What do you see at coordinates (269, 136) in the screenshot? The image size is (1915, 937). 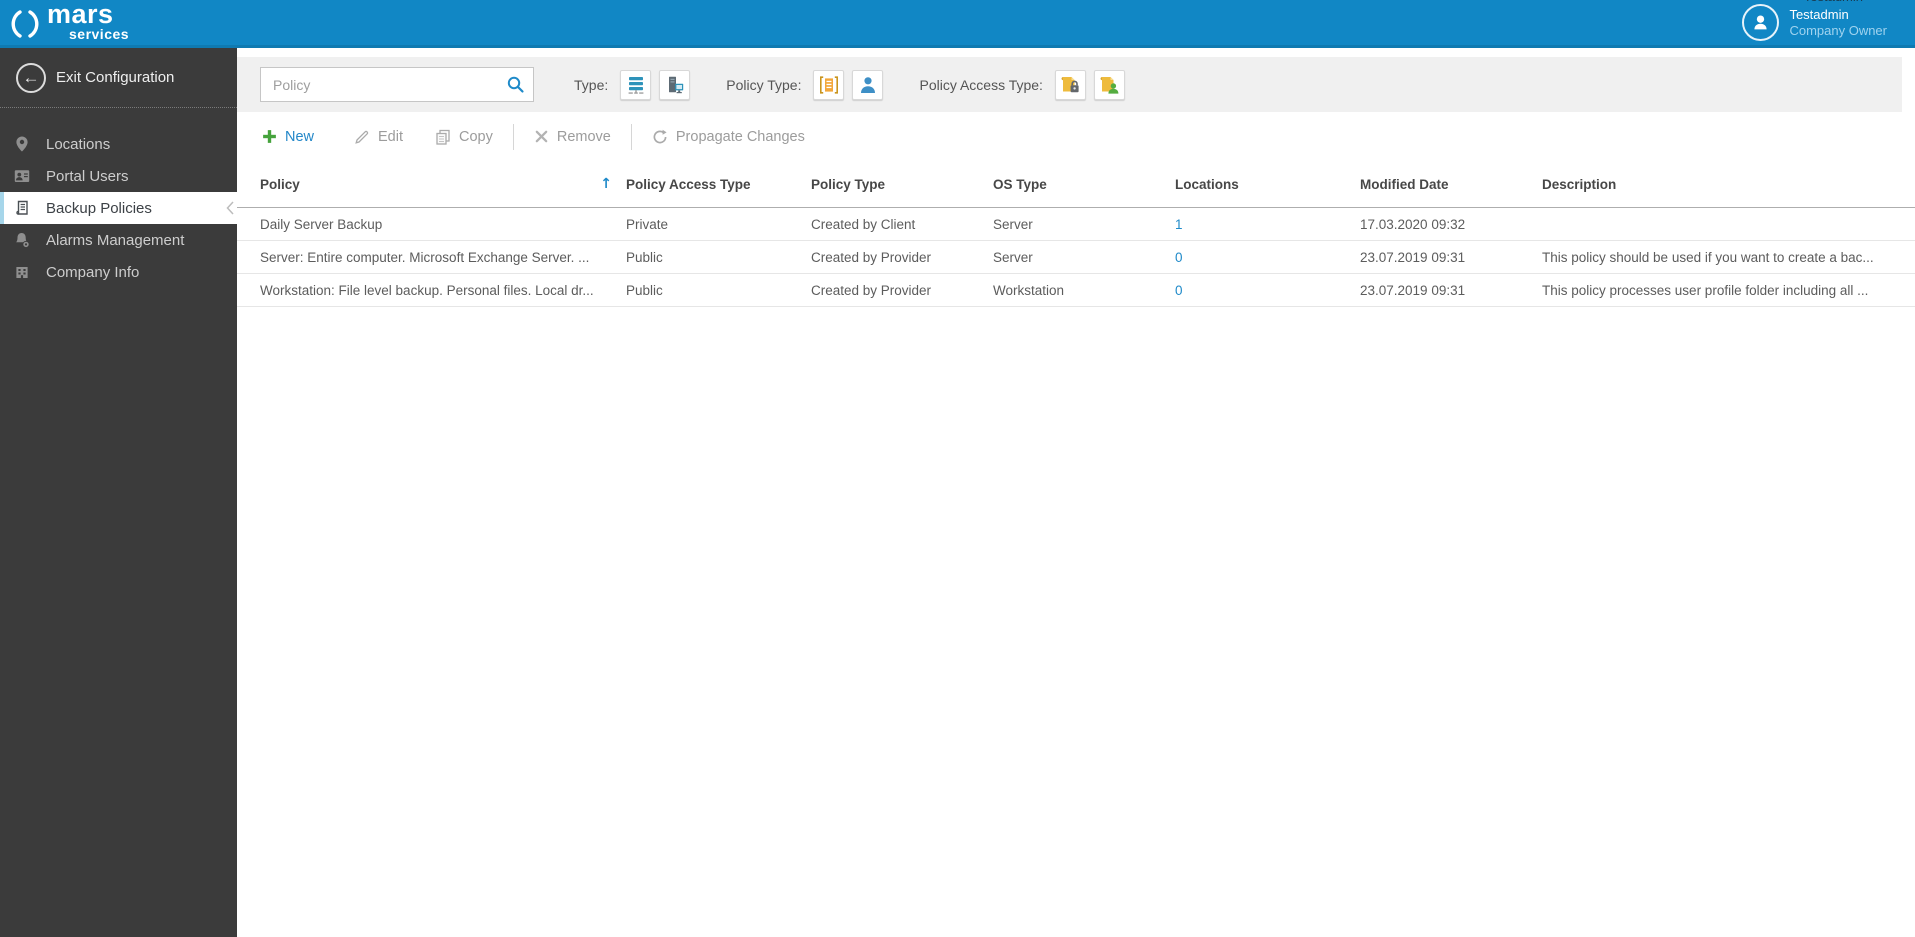 I see `plus-icon` at bounding box center [269, 136].